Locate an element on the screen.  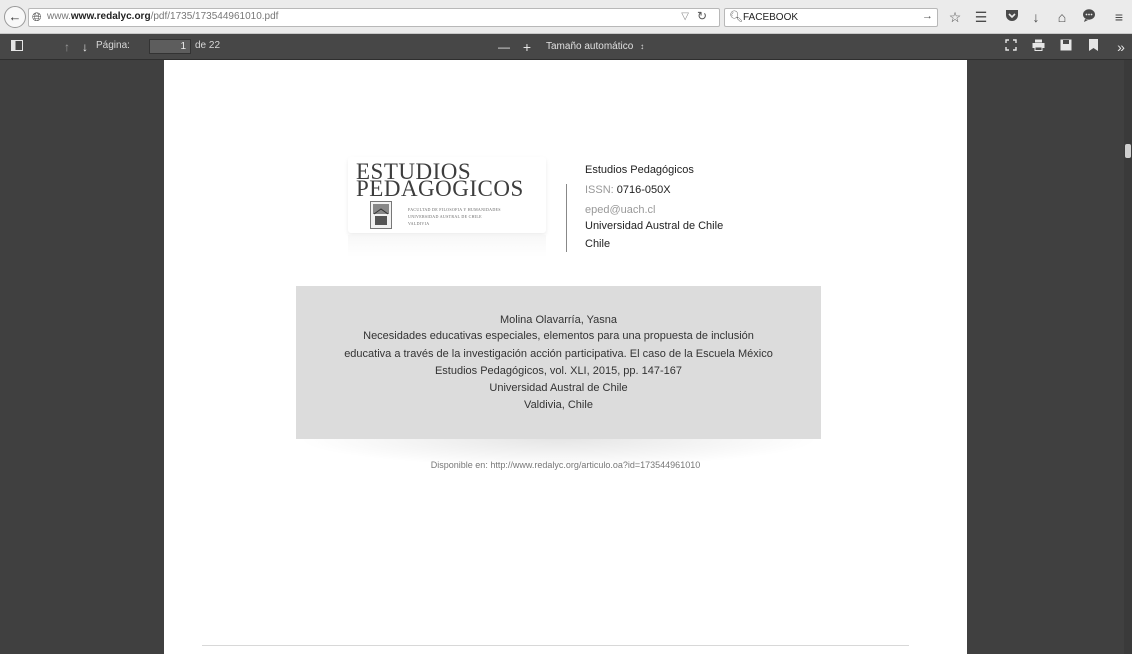
search-go-icon: → is located at coordinates (927, 16).